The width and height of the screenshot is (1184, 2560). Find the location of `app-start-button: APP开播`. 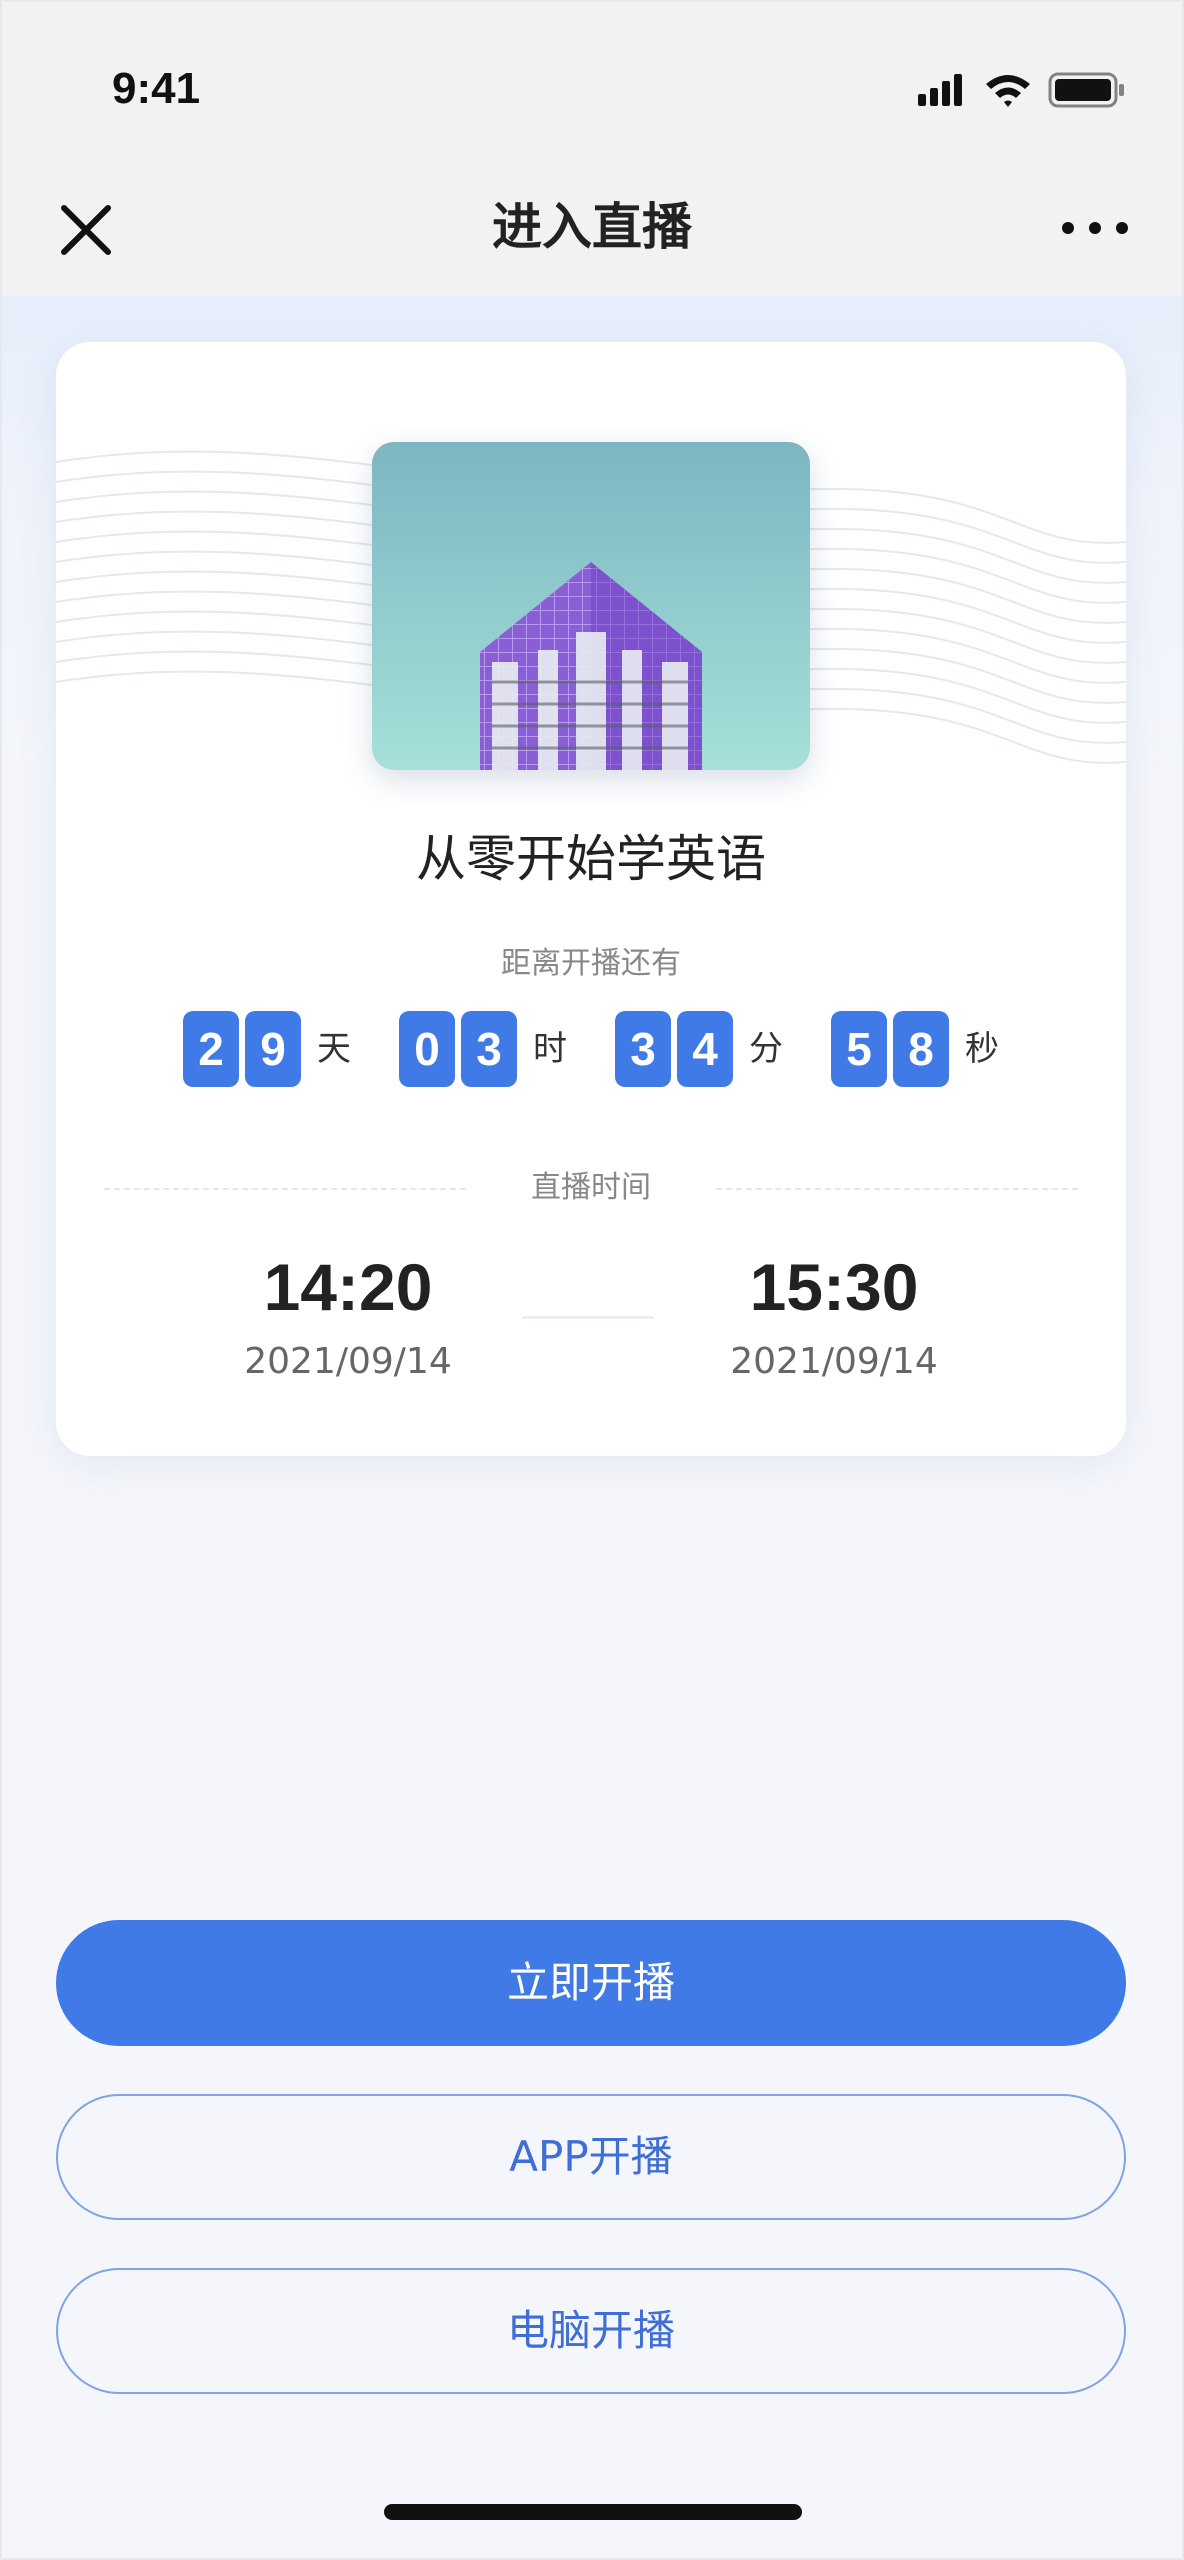

app-start-button: APP开播 is located at coordinates (591, 2157).